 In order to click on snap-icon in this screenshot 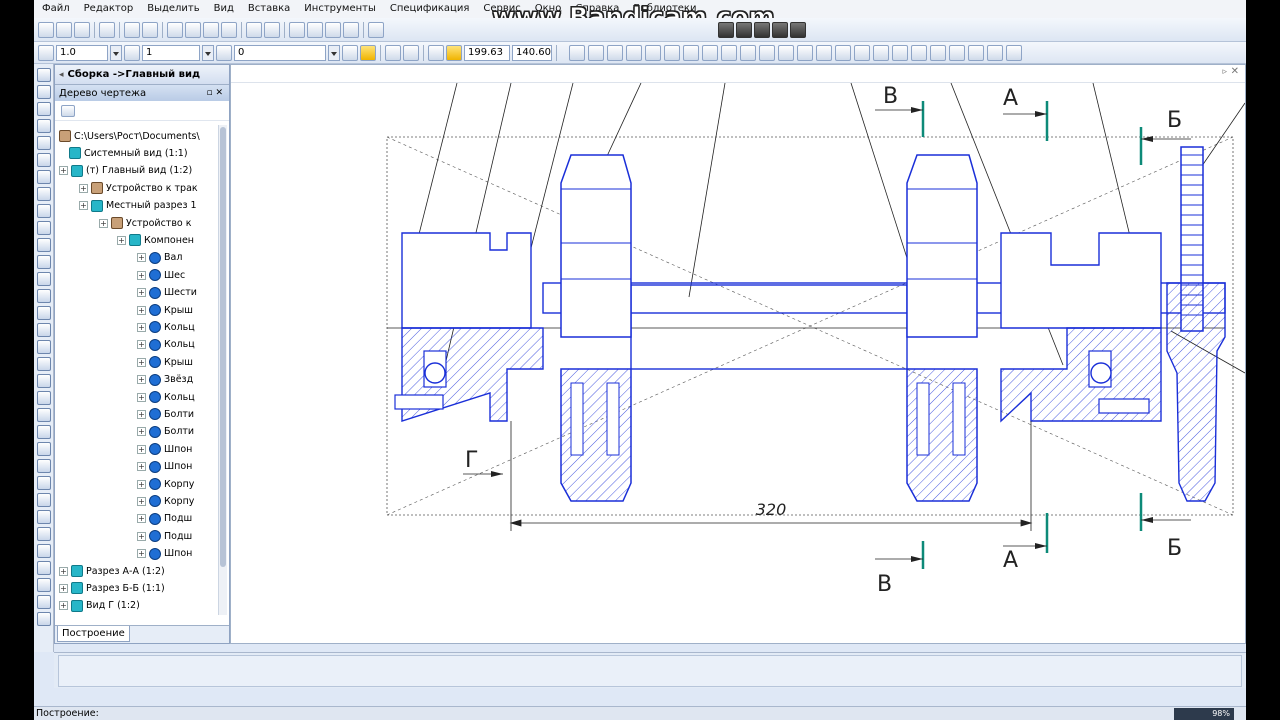, I will do `click(43, 330)`.